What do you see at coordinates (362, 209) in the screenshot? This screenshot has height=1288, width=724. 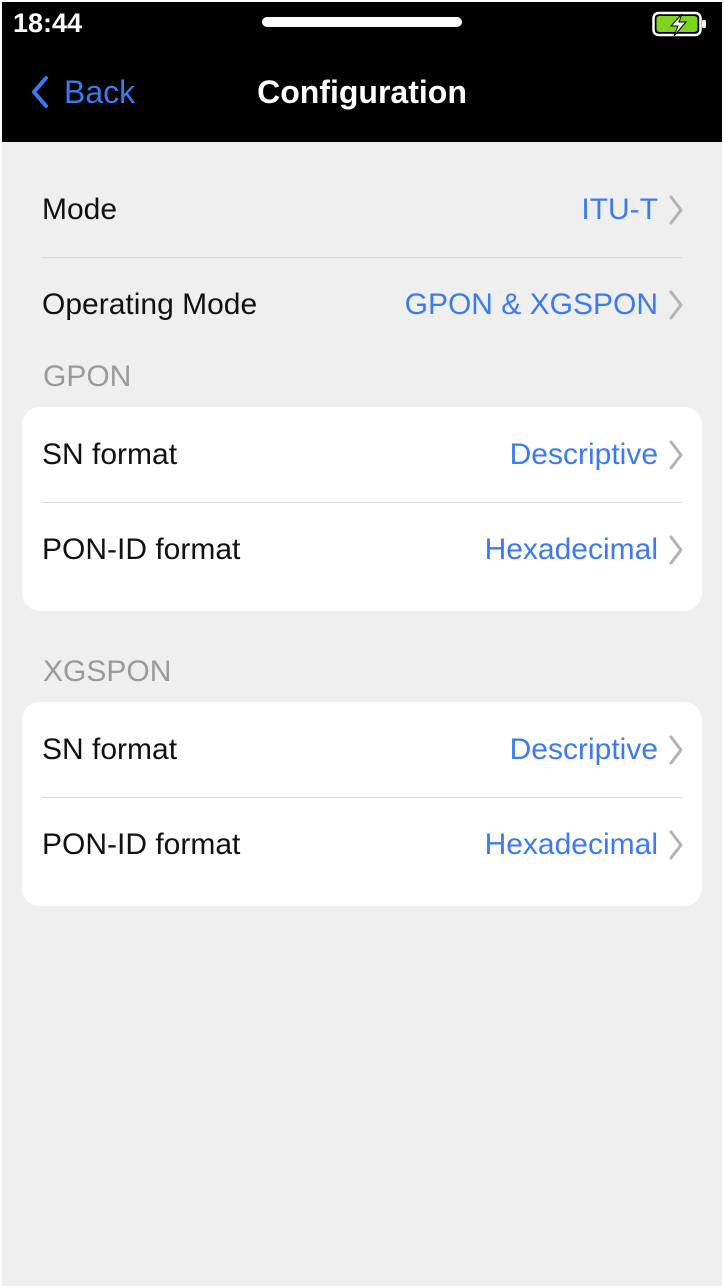 I see `mode-row: Mode ITU-T` at bounding box center [362, 209].